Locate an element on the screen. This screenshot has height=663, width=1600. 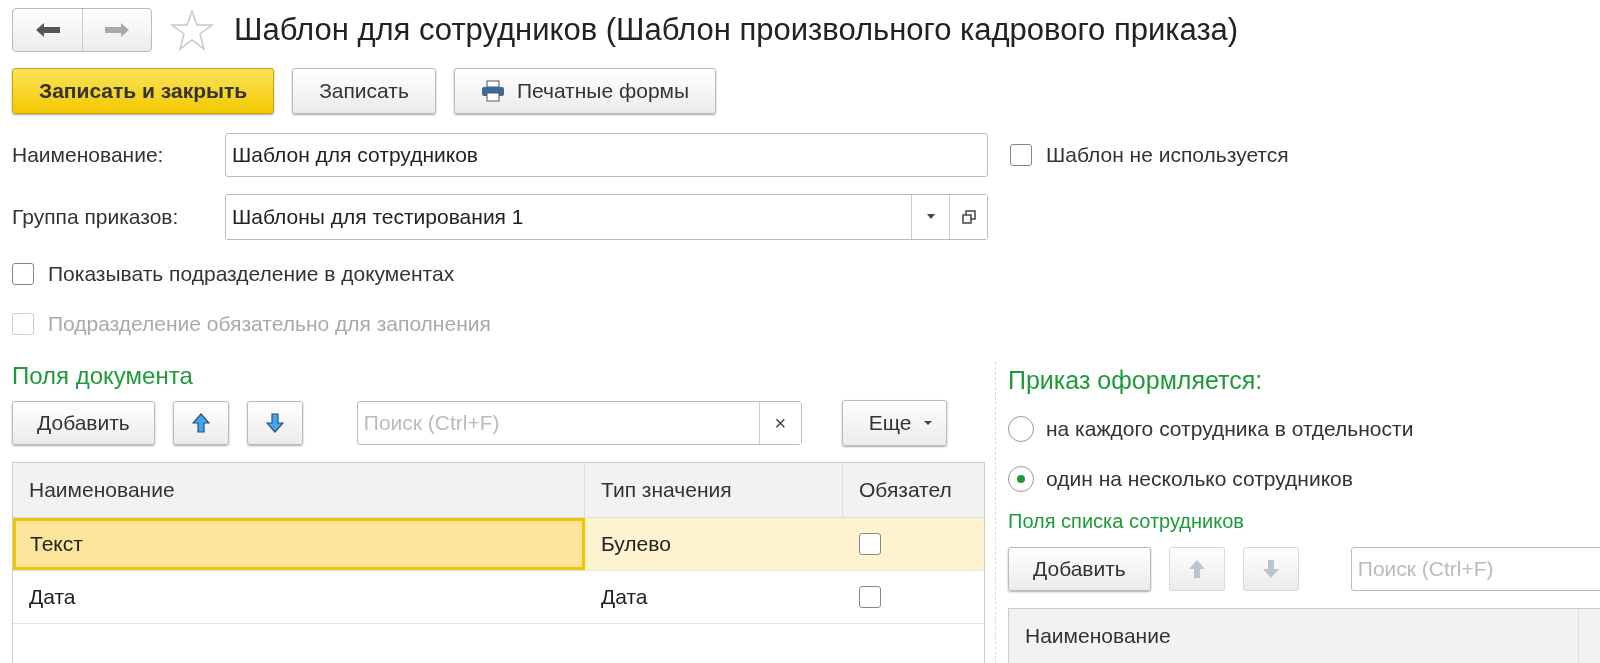
radio-label: один на несколько сотрудников is located at coordinates (1199, 479).